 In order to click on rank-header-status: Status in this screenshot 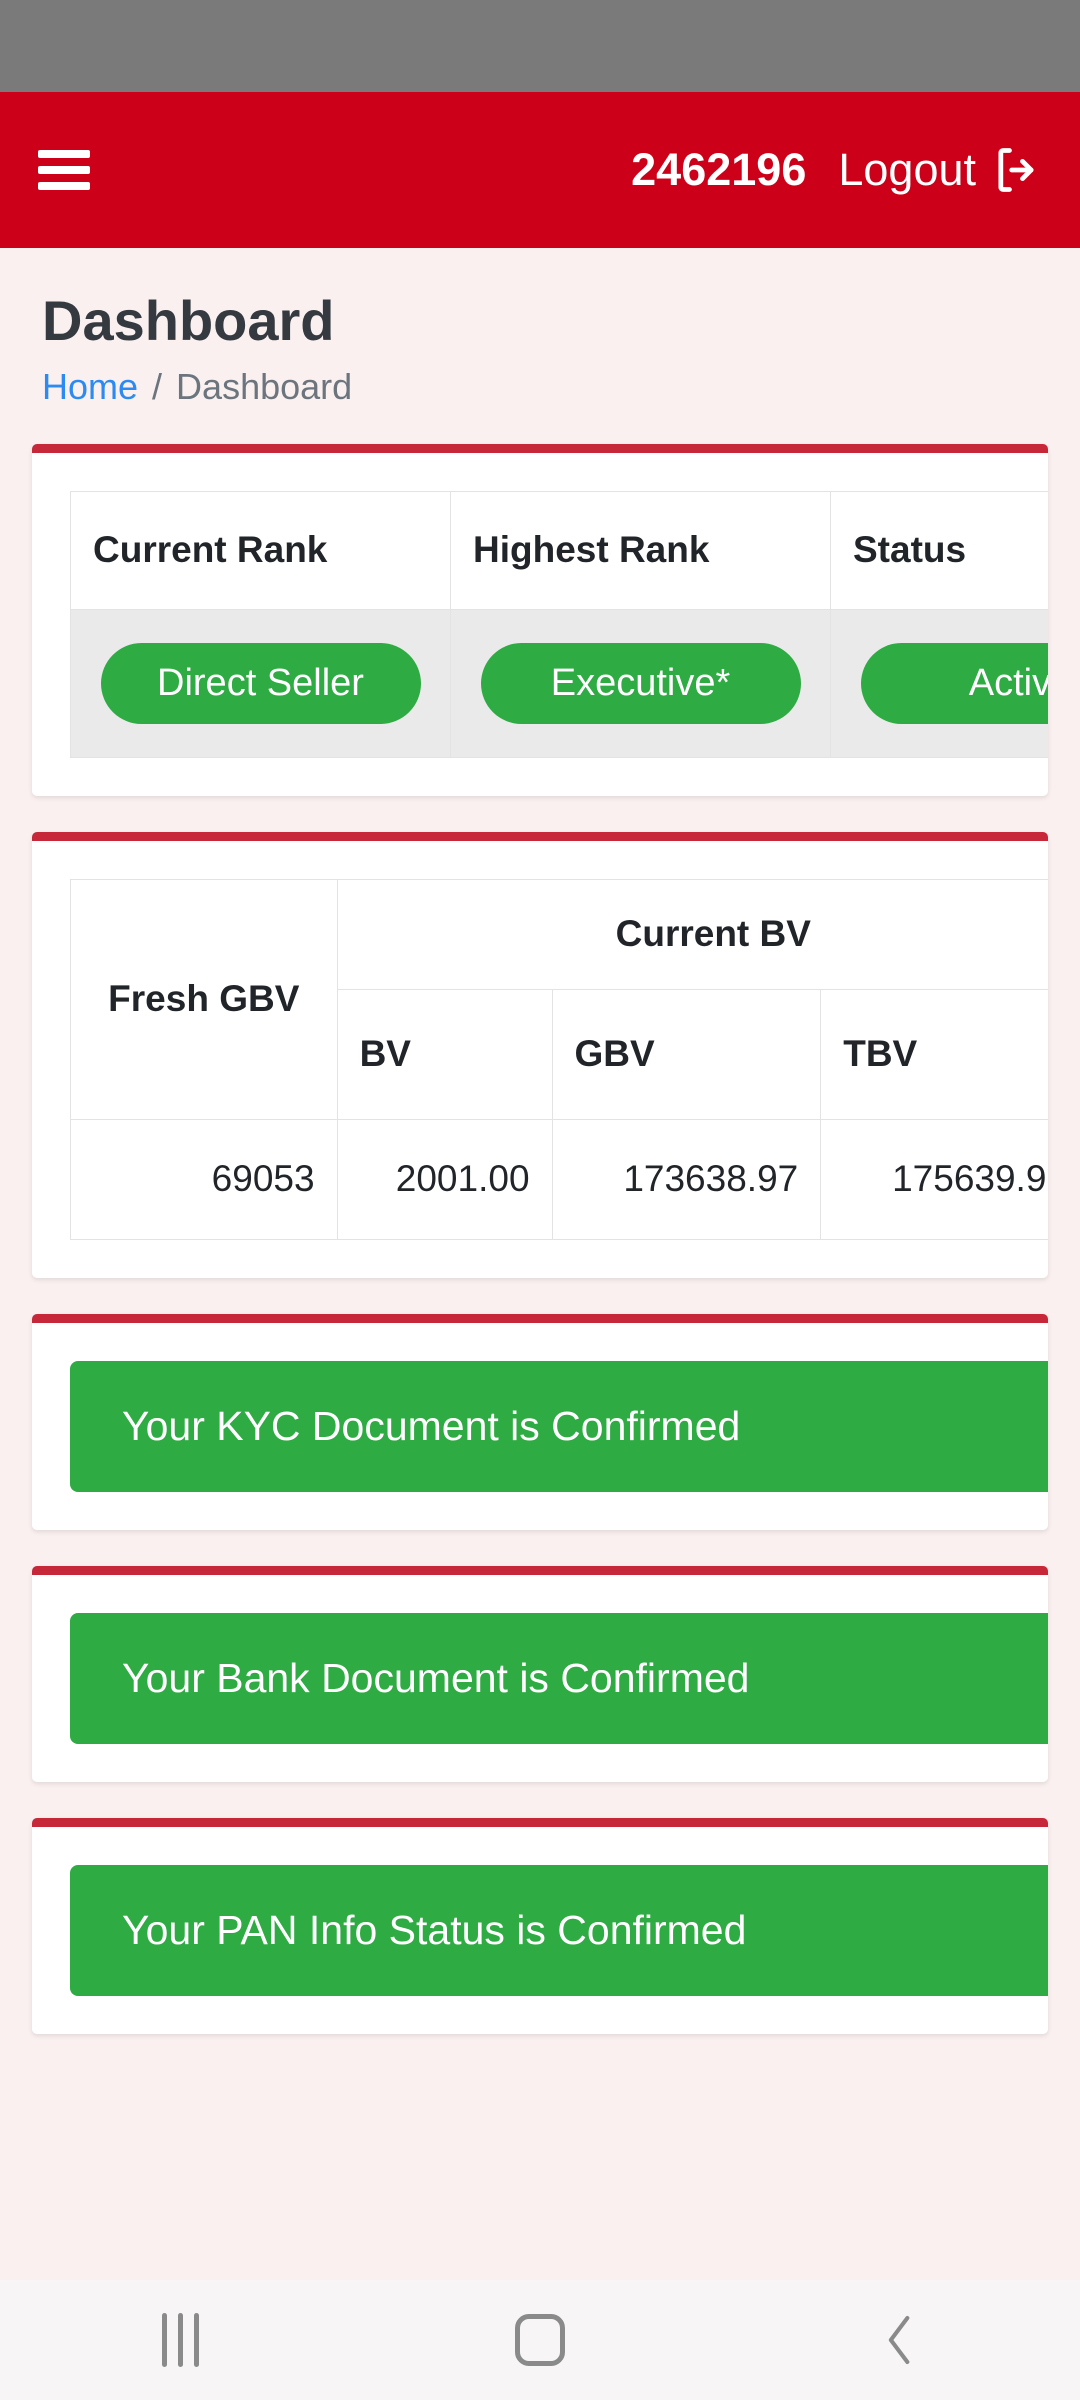, I will do `click(939, 550)`.